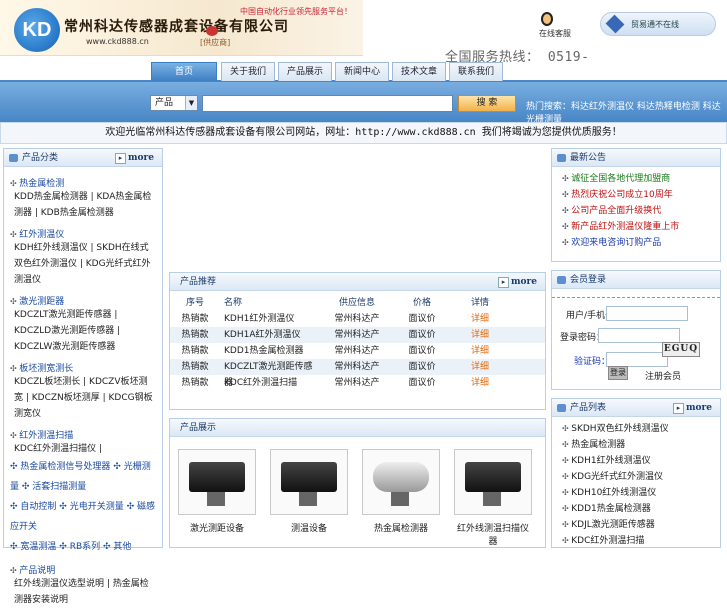  What do you see at coordinates (83, 367) in the screenshot?
I see `cat-group-title: 板坯测宽测长` at bounding box center [83, 367].